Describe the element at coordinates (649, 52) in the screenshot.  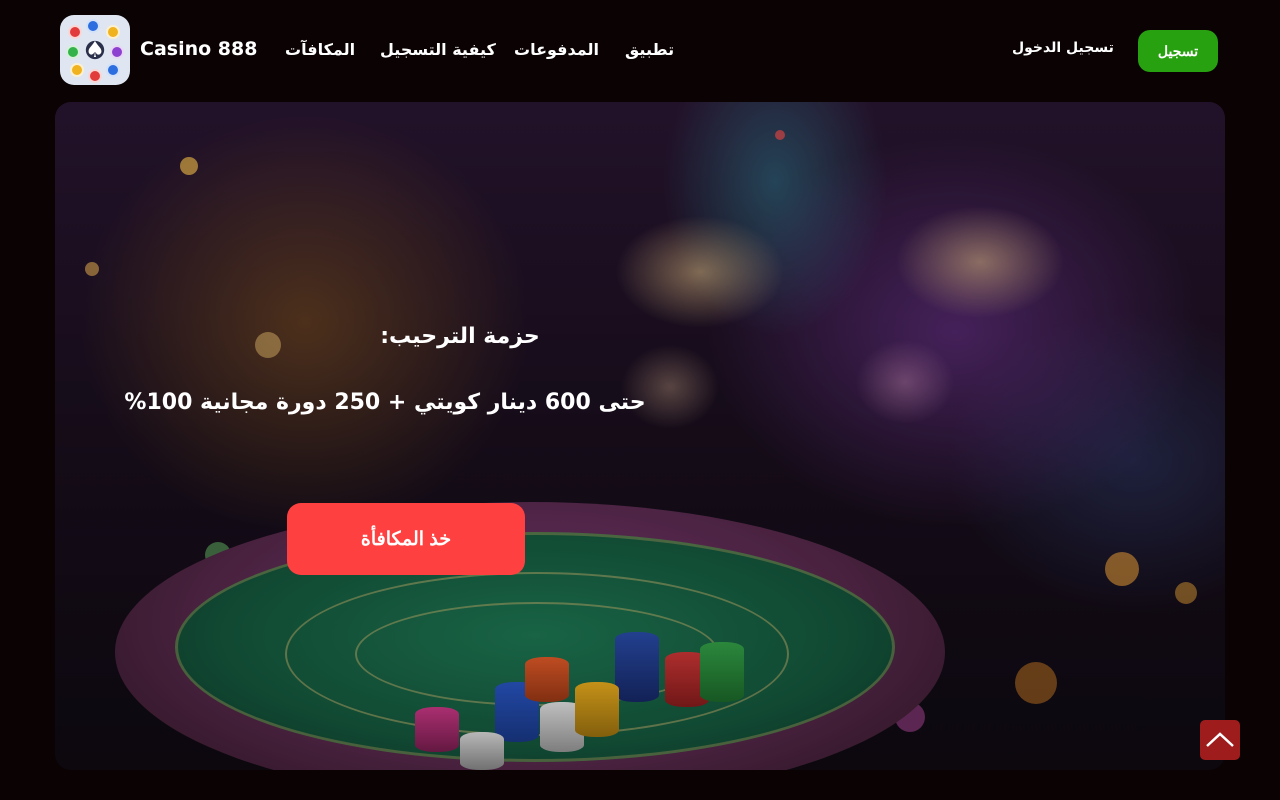
I see `nav-item-app: تطبيق` at that location.